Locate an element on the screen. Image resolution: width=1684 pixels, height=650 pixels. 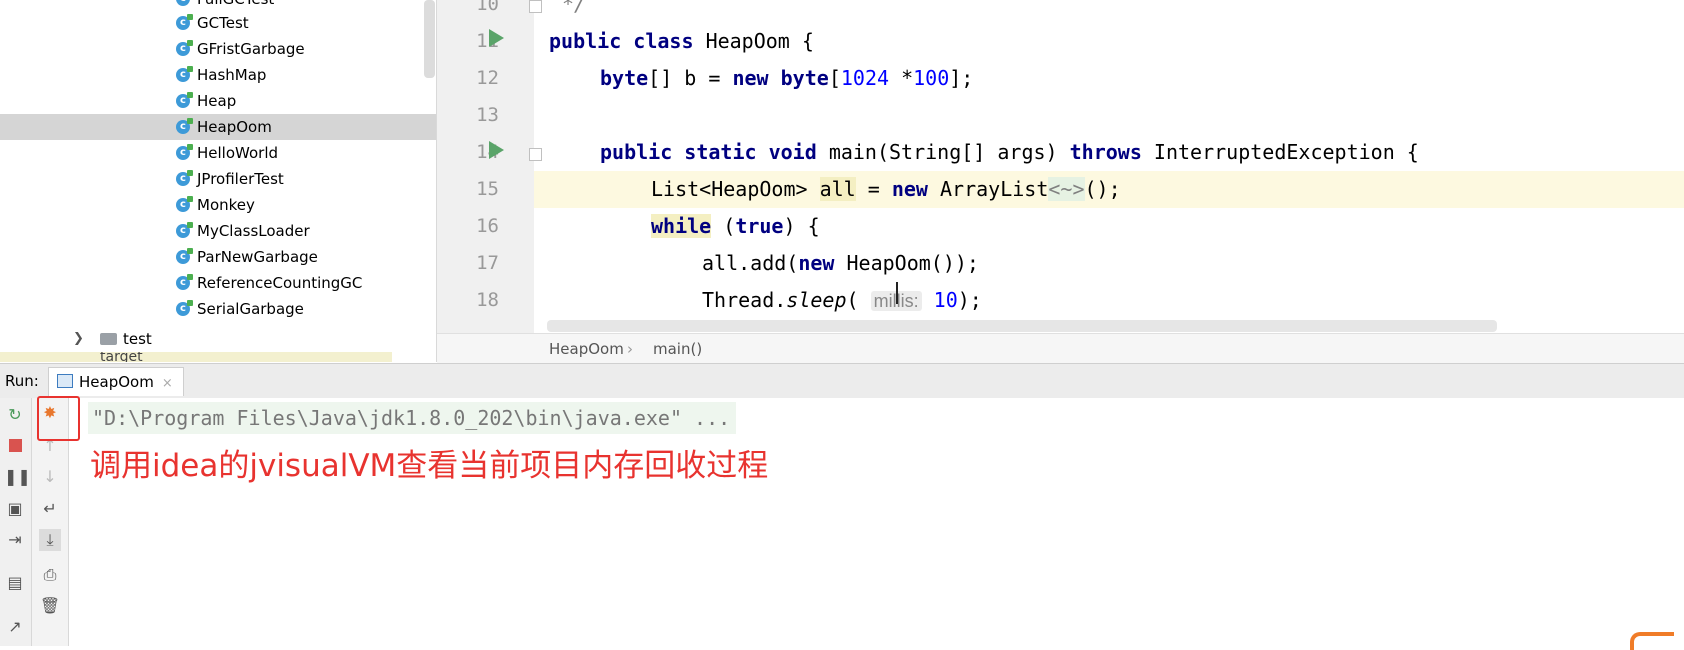
tree-item: c Monkey is located at coordinates (218, 205).